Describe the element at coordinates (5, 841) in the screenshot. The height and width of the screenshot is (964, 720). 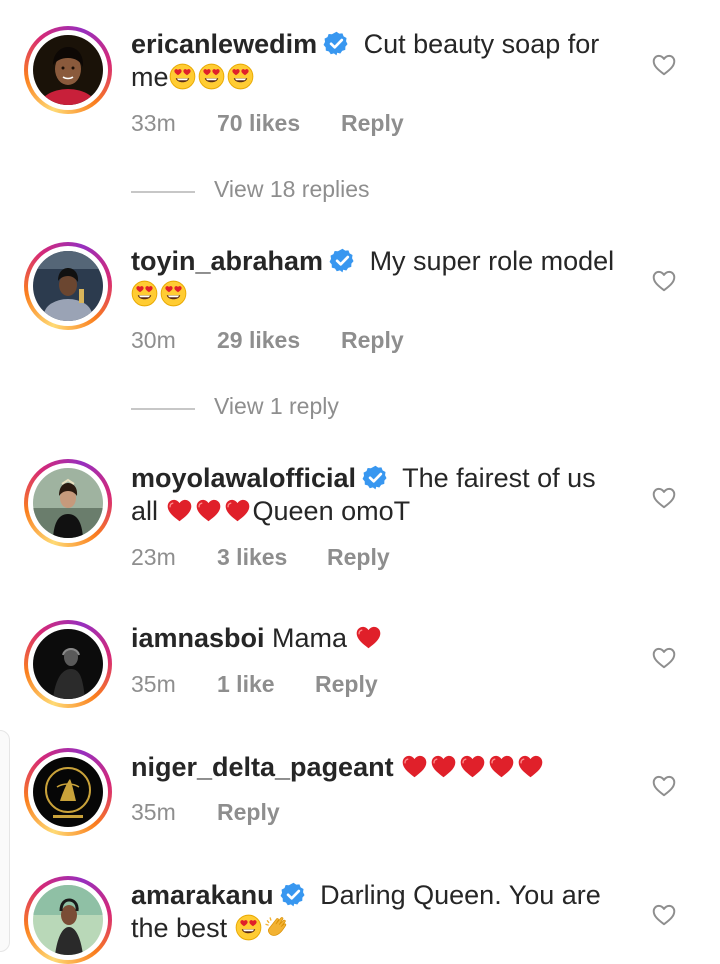
I see `side-edge-handle` at that location.